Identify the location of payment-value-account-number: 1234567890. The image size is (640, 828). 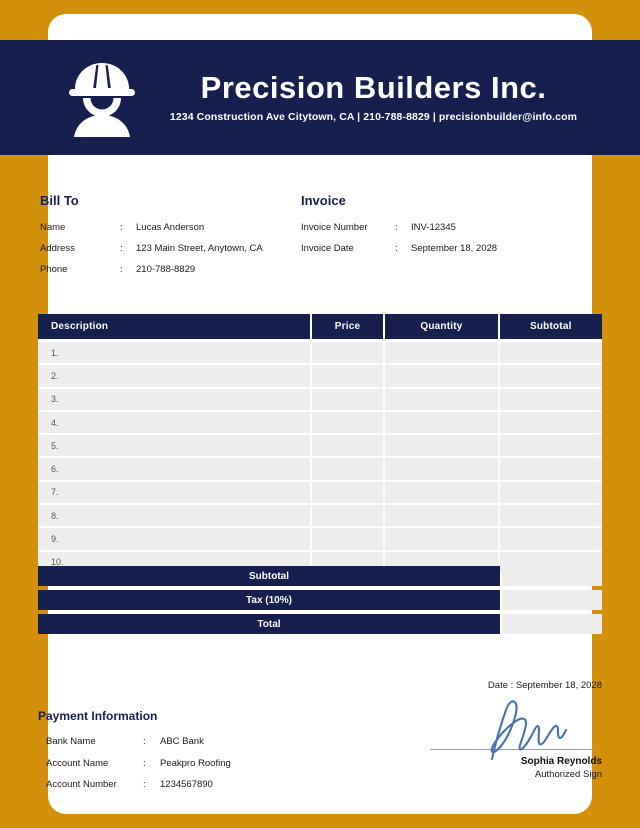
(186, 784).